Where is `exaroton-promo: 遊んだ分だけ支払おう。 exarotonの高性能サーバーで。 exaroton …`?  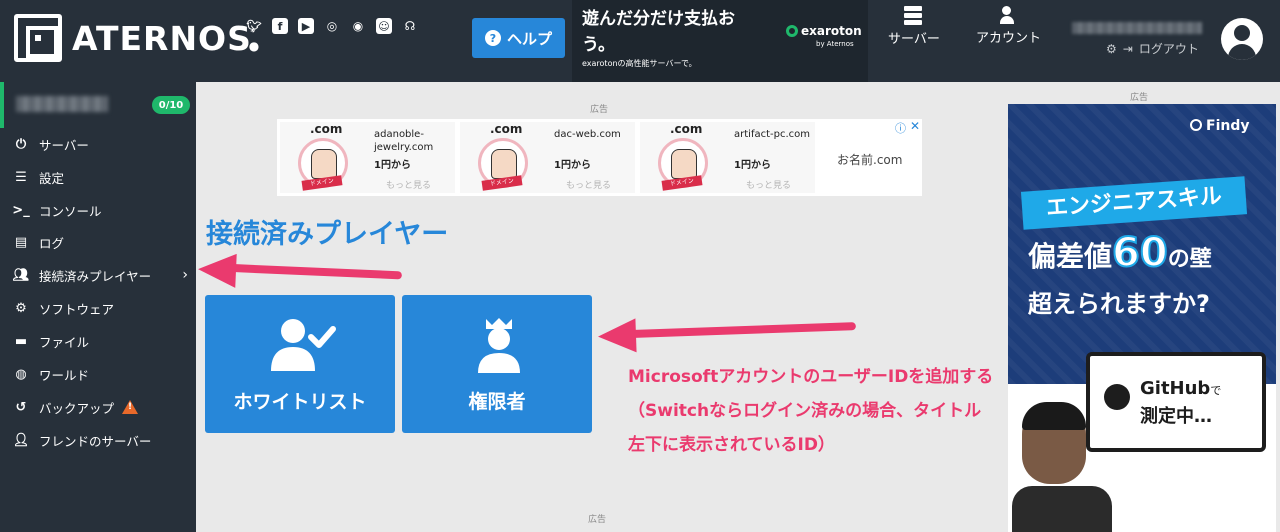
exaroton-promo: 遊んだ分だけ支払おう。 exarotonの高性能サーバーで。 exaroton … is located at coordinates (720, 41).